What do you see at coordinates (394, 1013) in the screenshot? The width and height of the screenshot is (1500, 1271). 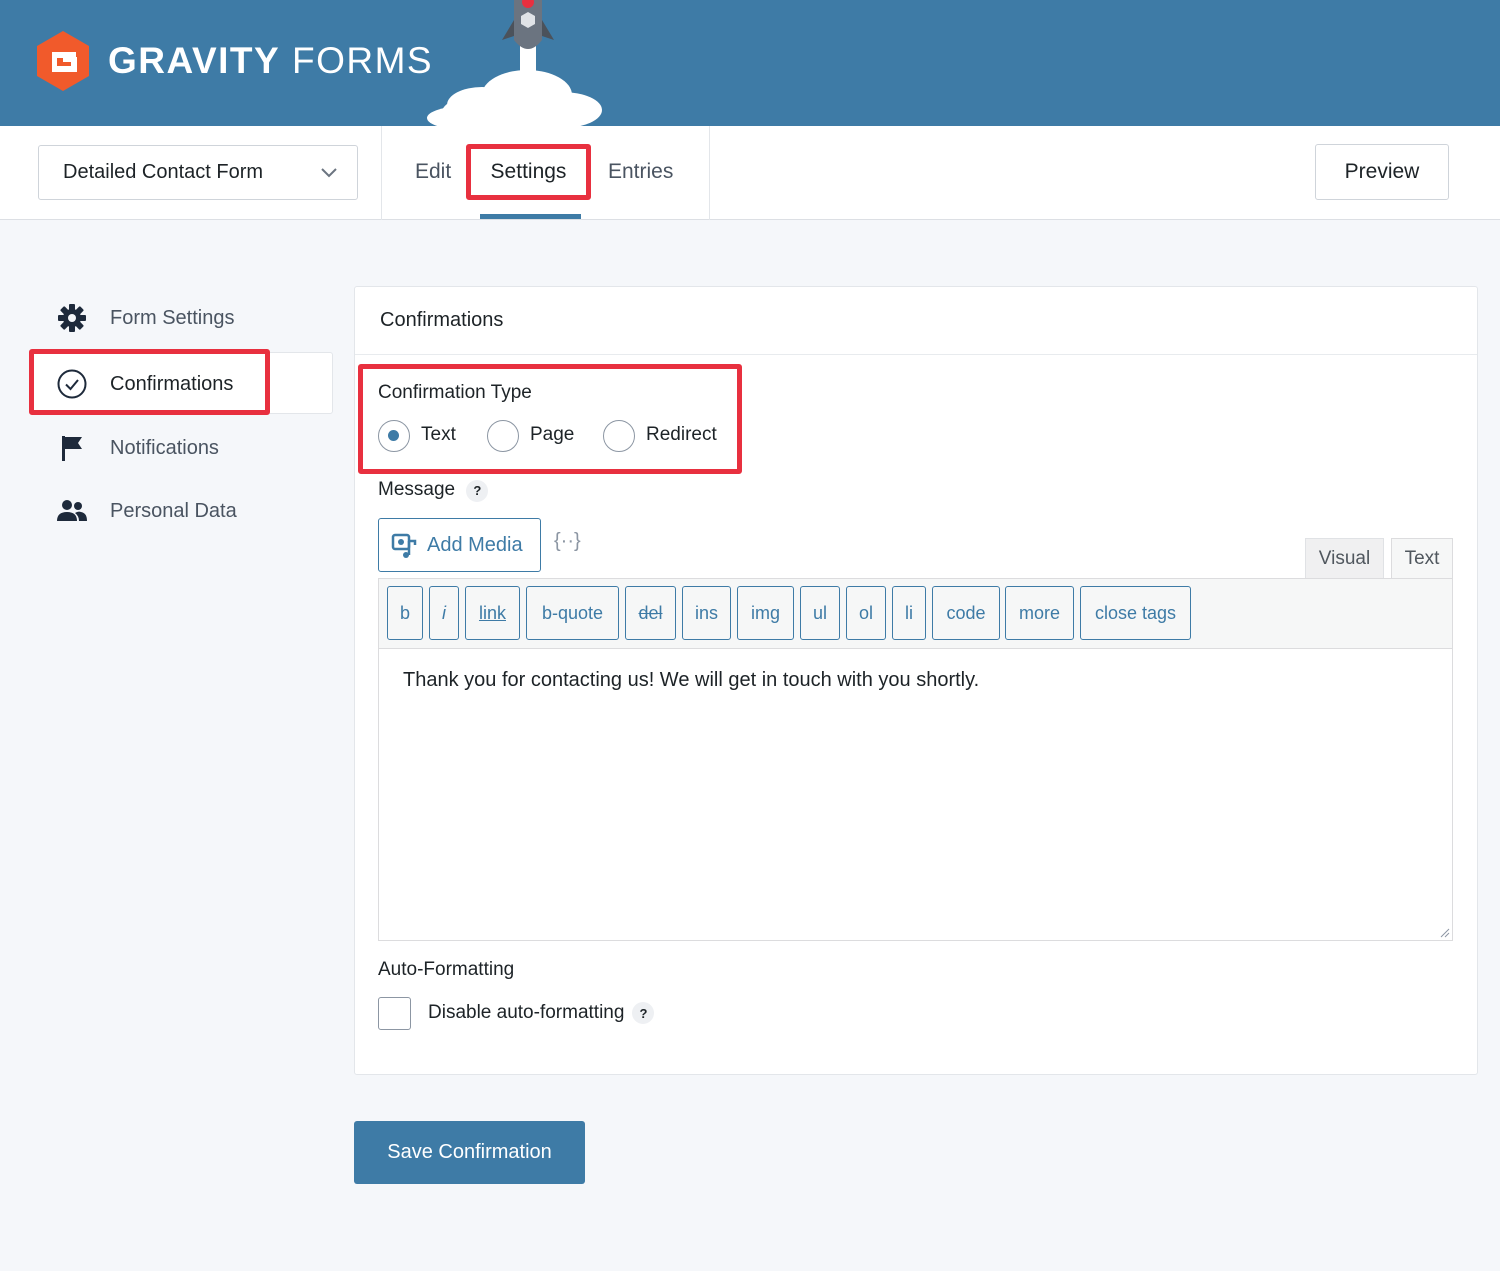 I see `disable-auto-formatting-checkbox` at bounding box center [394, 1013].